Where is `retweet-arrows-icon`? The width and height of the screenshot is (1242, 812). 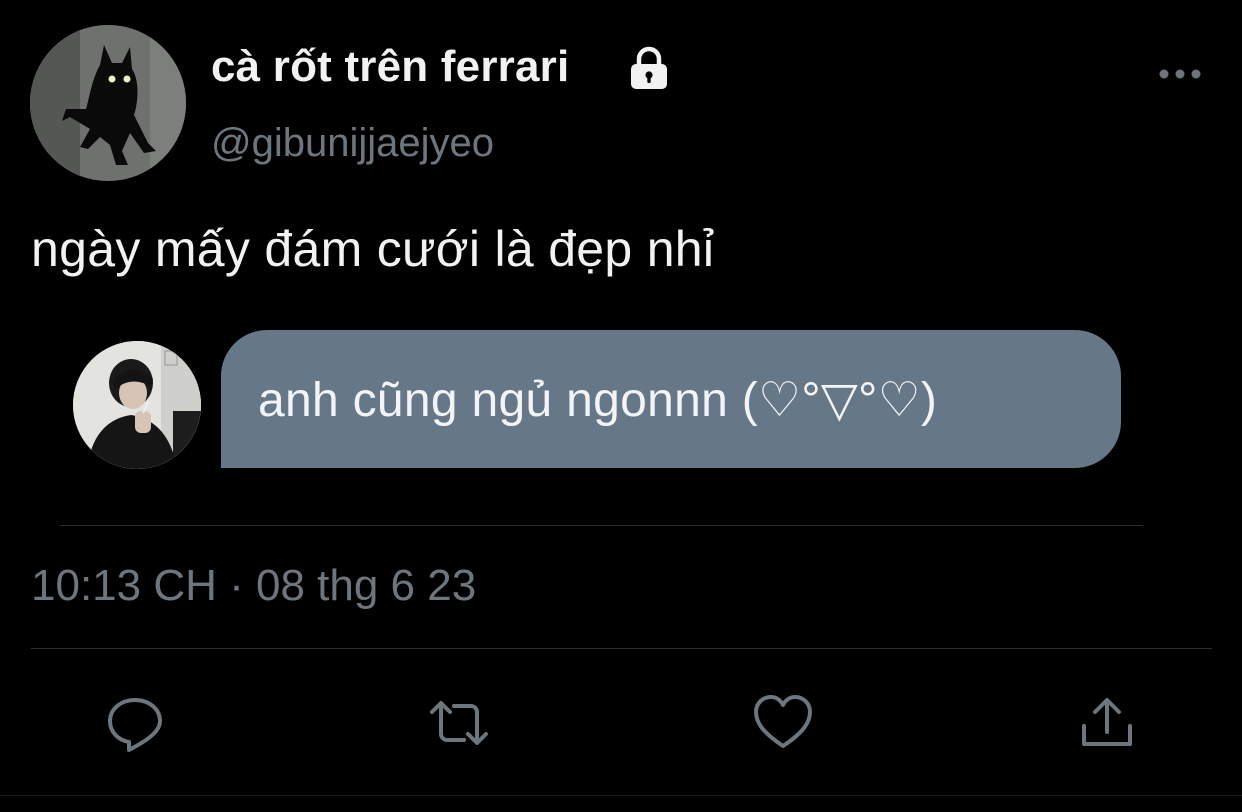
retweet-arrows-icon is located at coordinates (459, 723).